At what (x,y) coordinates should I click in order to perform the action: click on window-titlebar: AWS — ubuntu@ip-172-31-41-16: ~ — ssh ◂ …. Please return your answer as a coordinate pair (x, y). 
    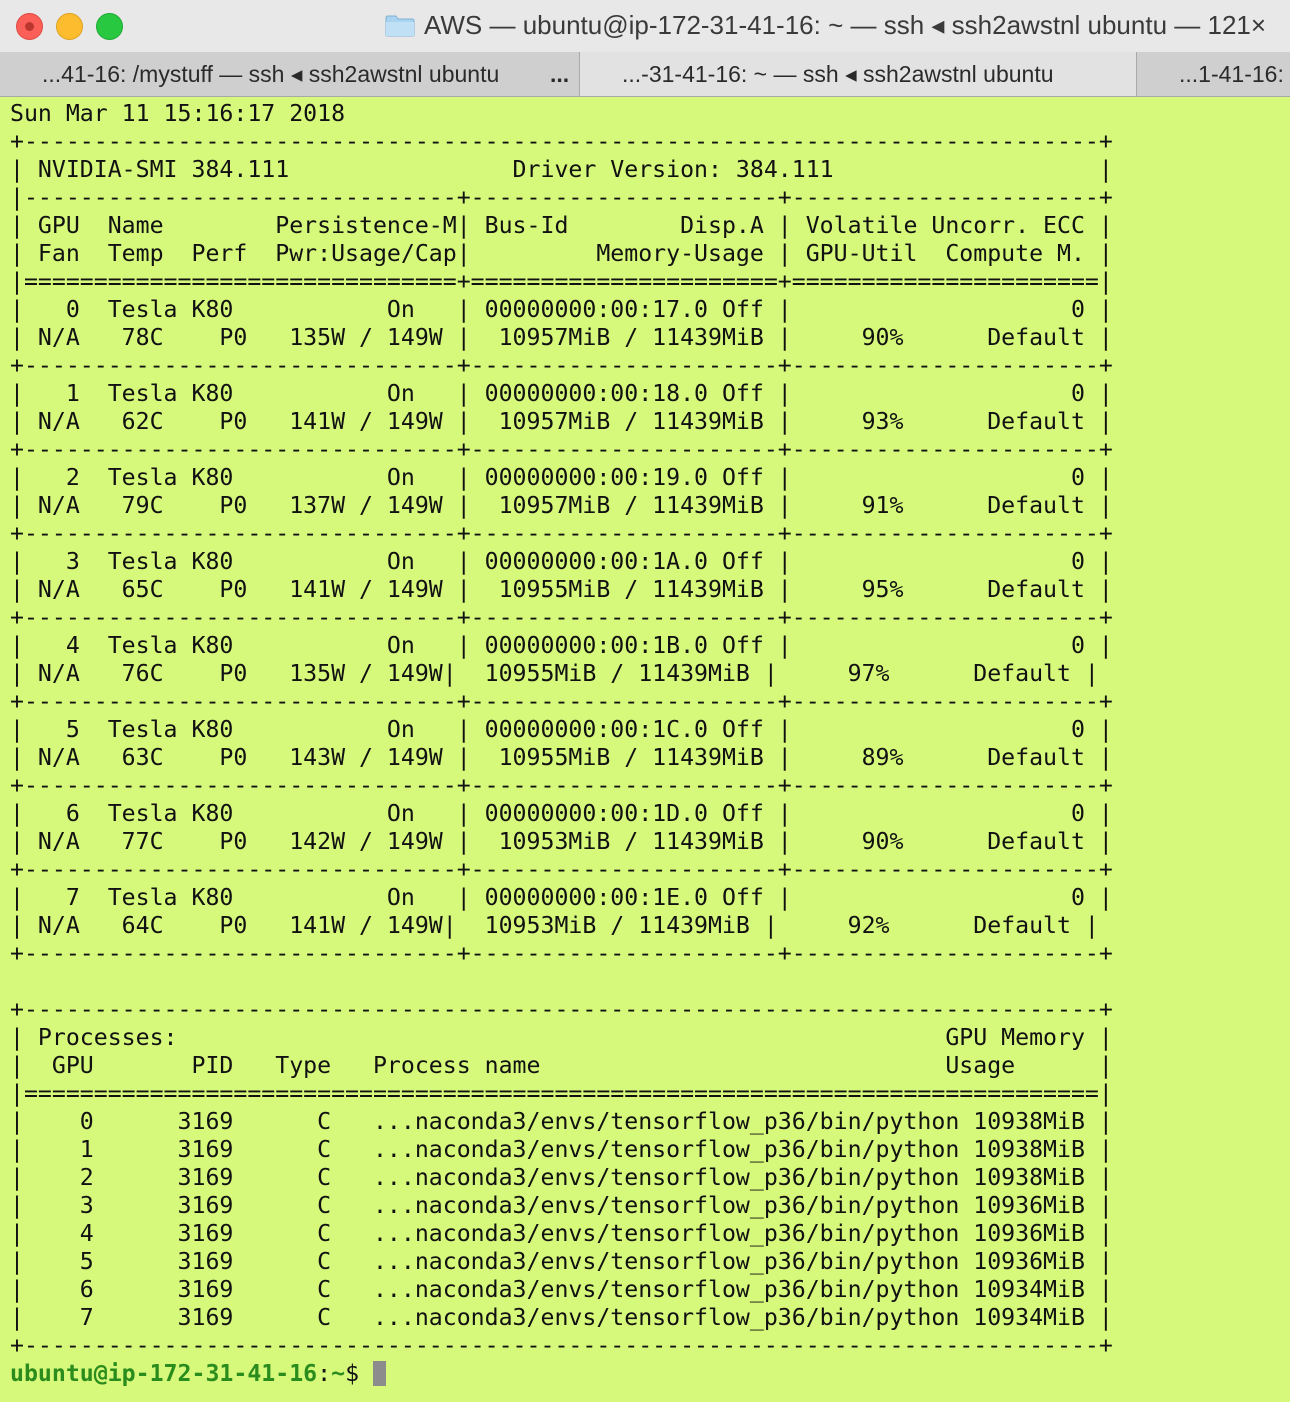
    Looking at the image, I should click on (645, 26).